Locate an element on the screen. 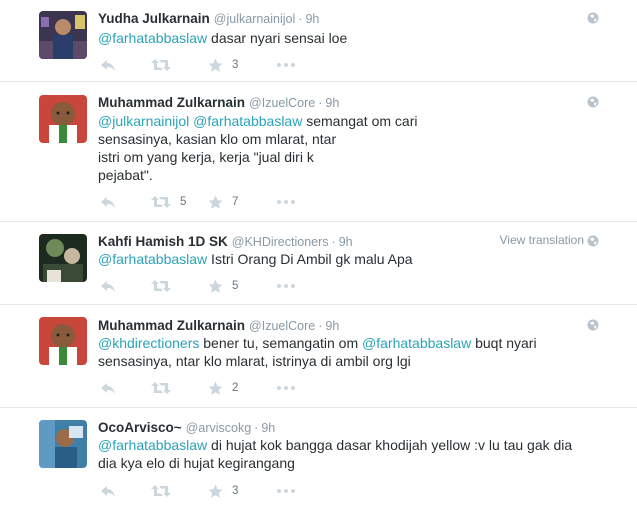 The height and width of the screenshot is (507, 637). author-name: Yudha Julkarnain is located at coordinates (154, 18).